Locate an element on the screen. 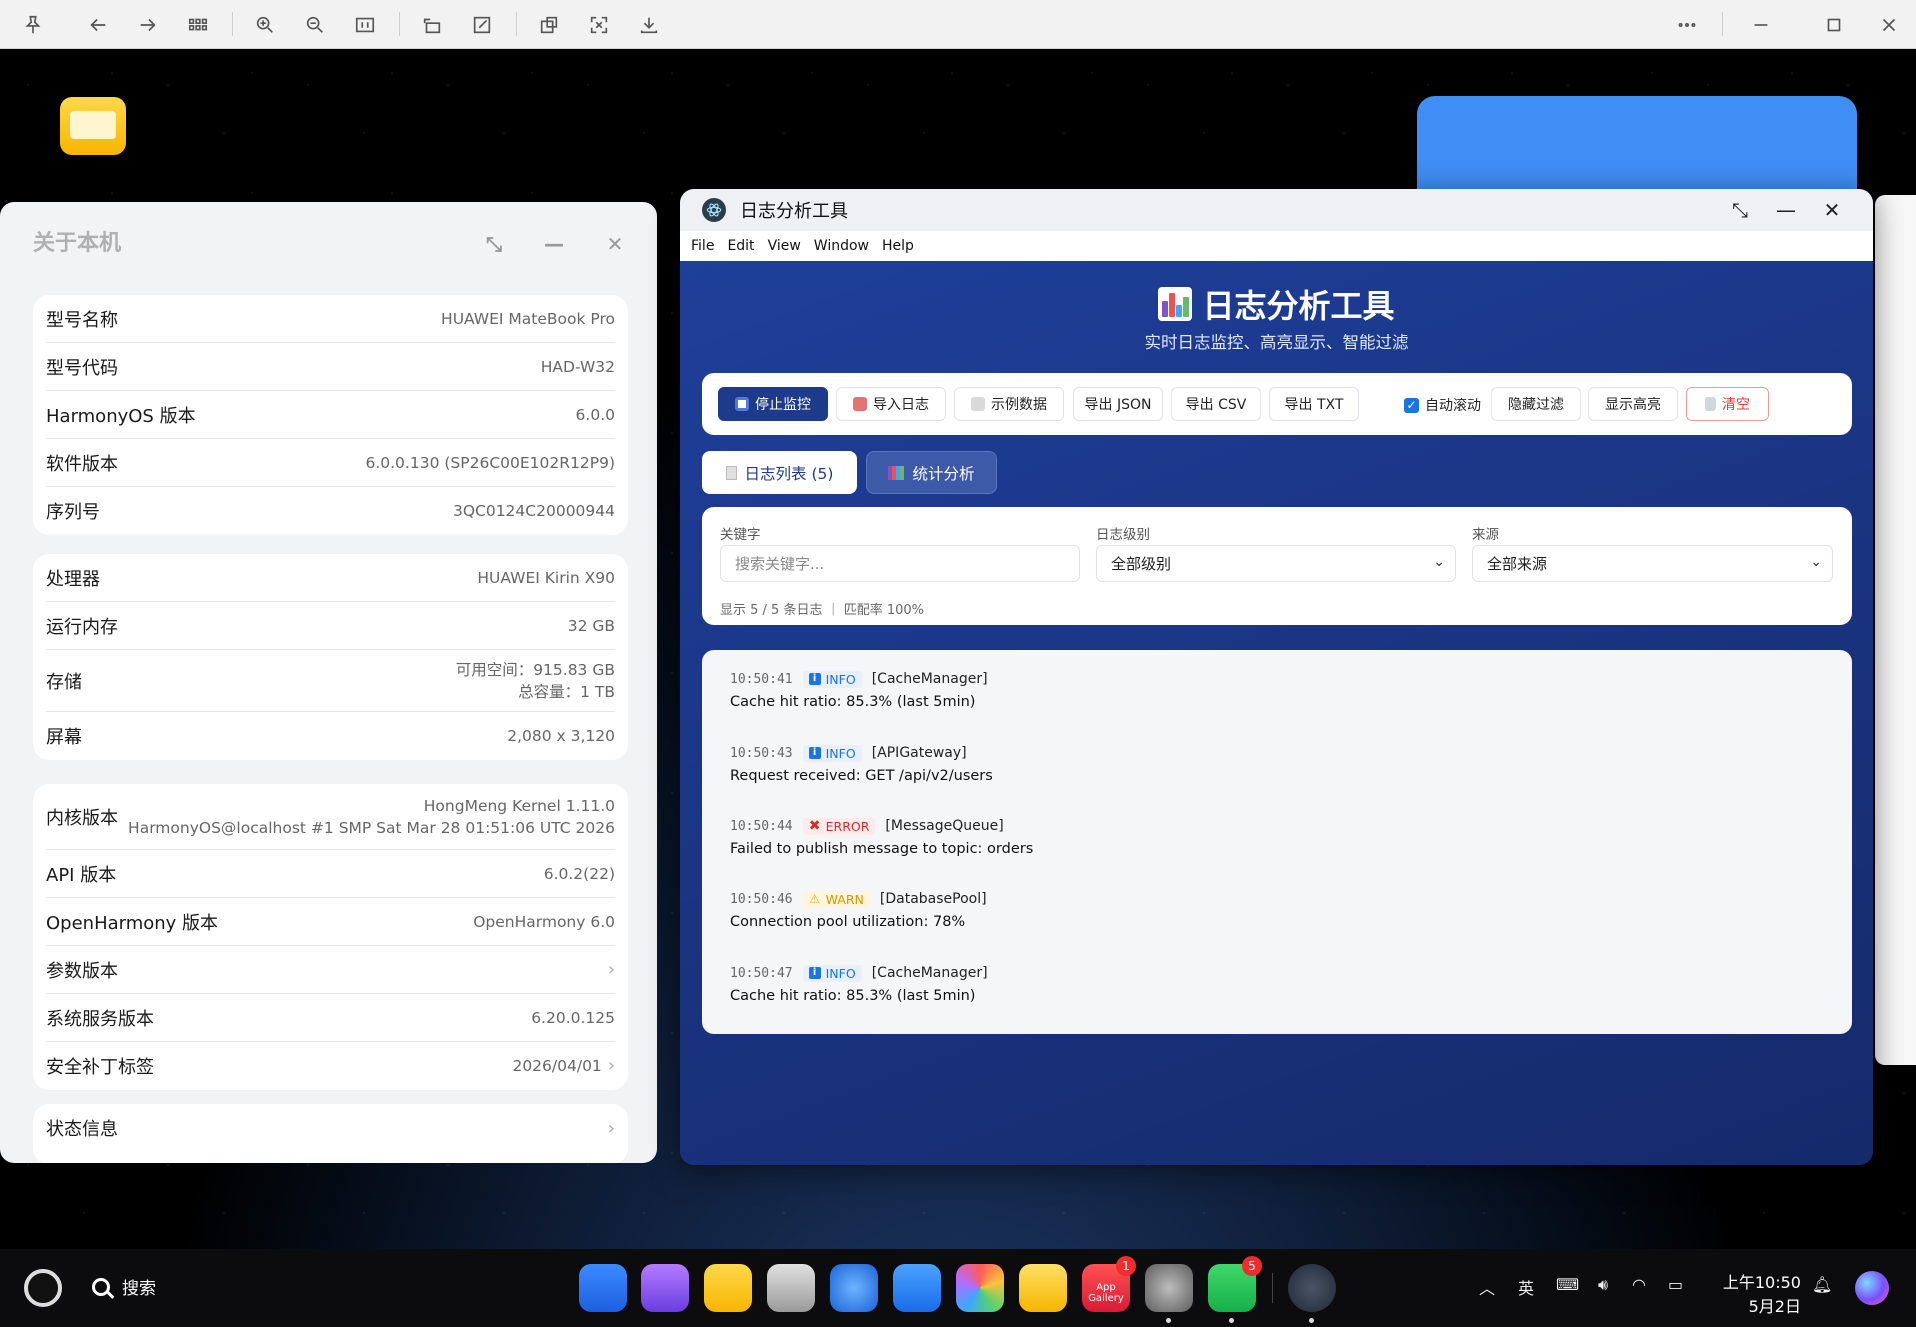 The height and width of the screenshot is (1327, 1916). notification-badge: 5 is located at coordinates (1252, 1266).